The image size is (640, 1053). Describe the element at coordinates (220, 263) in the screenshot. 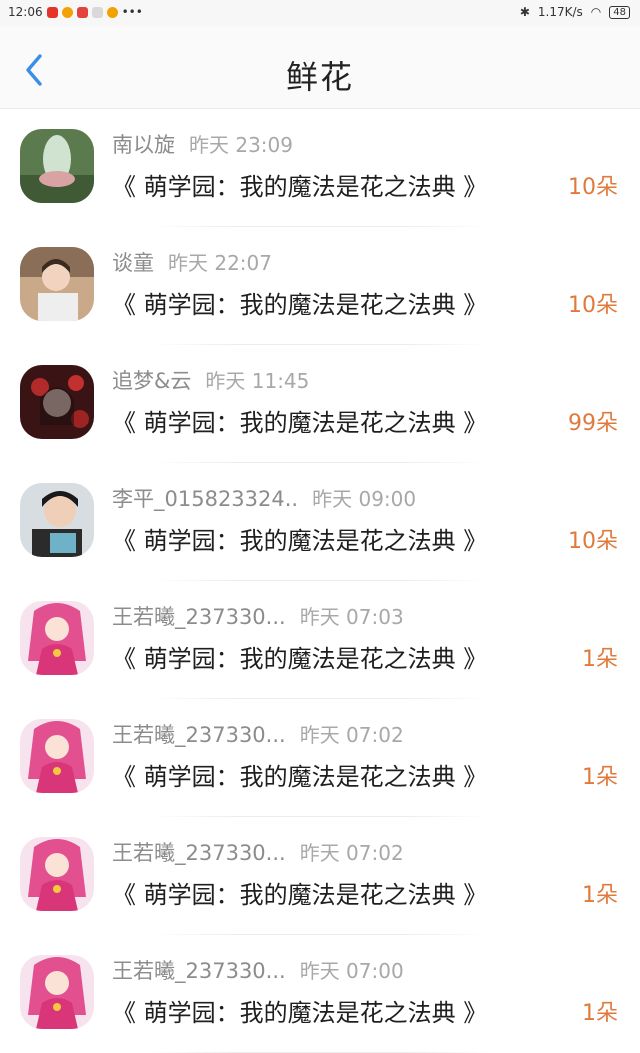

I see `timestamp: 昨天 22:07` at that location.